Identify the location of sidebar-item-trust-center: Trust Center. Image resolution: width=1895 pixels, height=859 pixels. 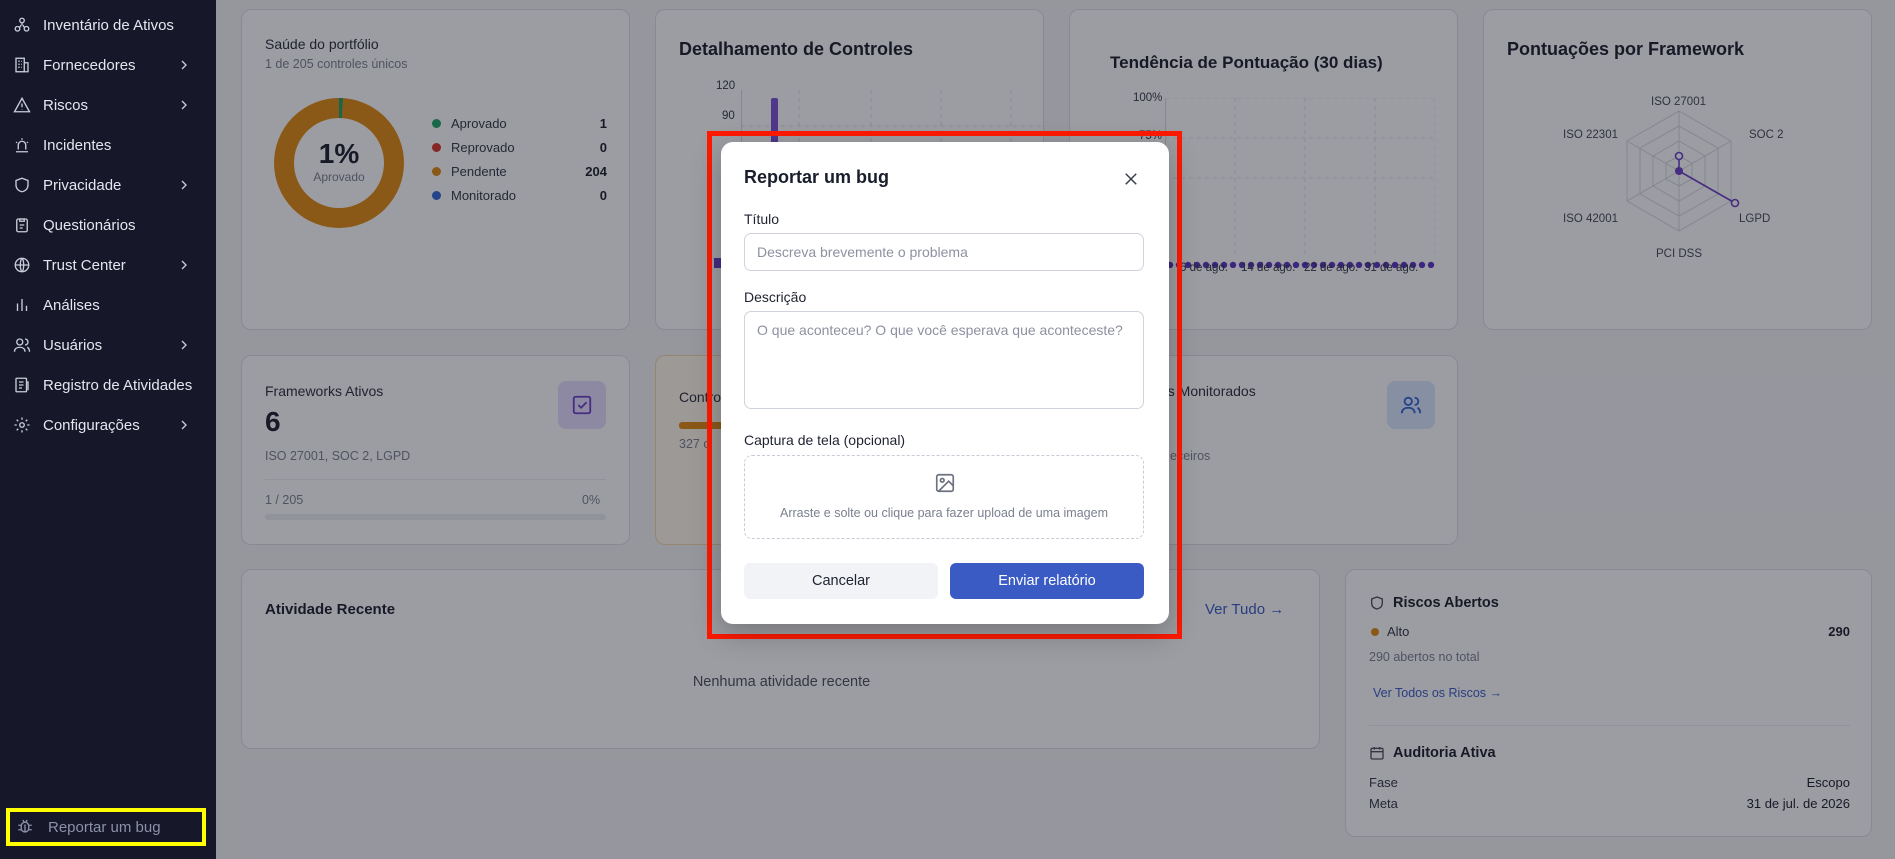
(108, 265).